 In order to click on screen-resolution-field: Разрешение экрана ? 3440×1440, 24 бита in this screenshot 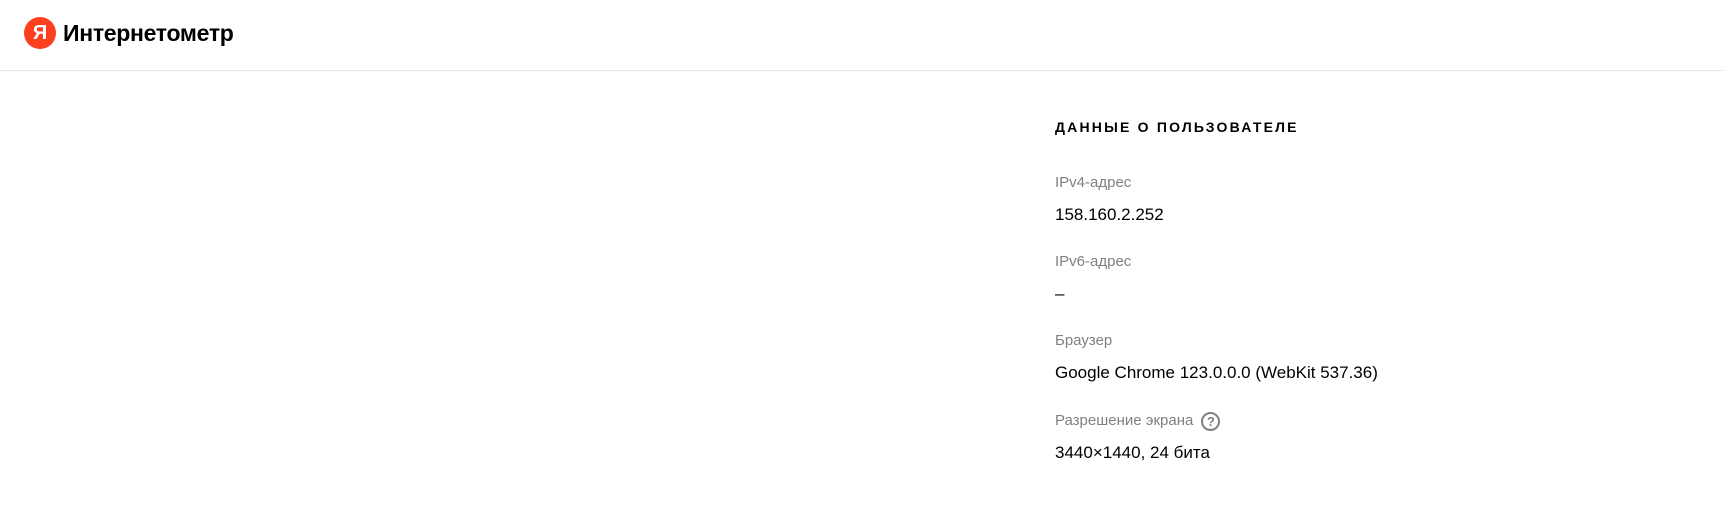, I will do `click(1138, 437)`.